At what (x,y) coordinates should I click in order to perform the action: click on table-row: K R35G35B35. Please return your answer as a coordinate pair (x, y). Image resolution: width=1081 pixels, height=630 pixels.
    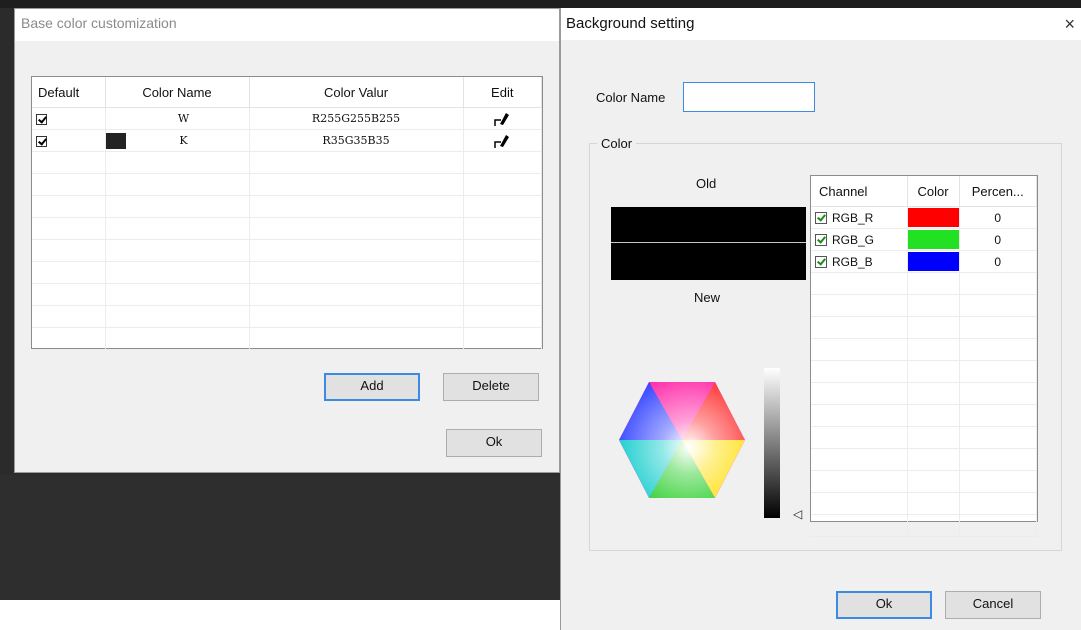
    Looking at the image, I should click on (287, 140).